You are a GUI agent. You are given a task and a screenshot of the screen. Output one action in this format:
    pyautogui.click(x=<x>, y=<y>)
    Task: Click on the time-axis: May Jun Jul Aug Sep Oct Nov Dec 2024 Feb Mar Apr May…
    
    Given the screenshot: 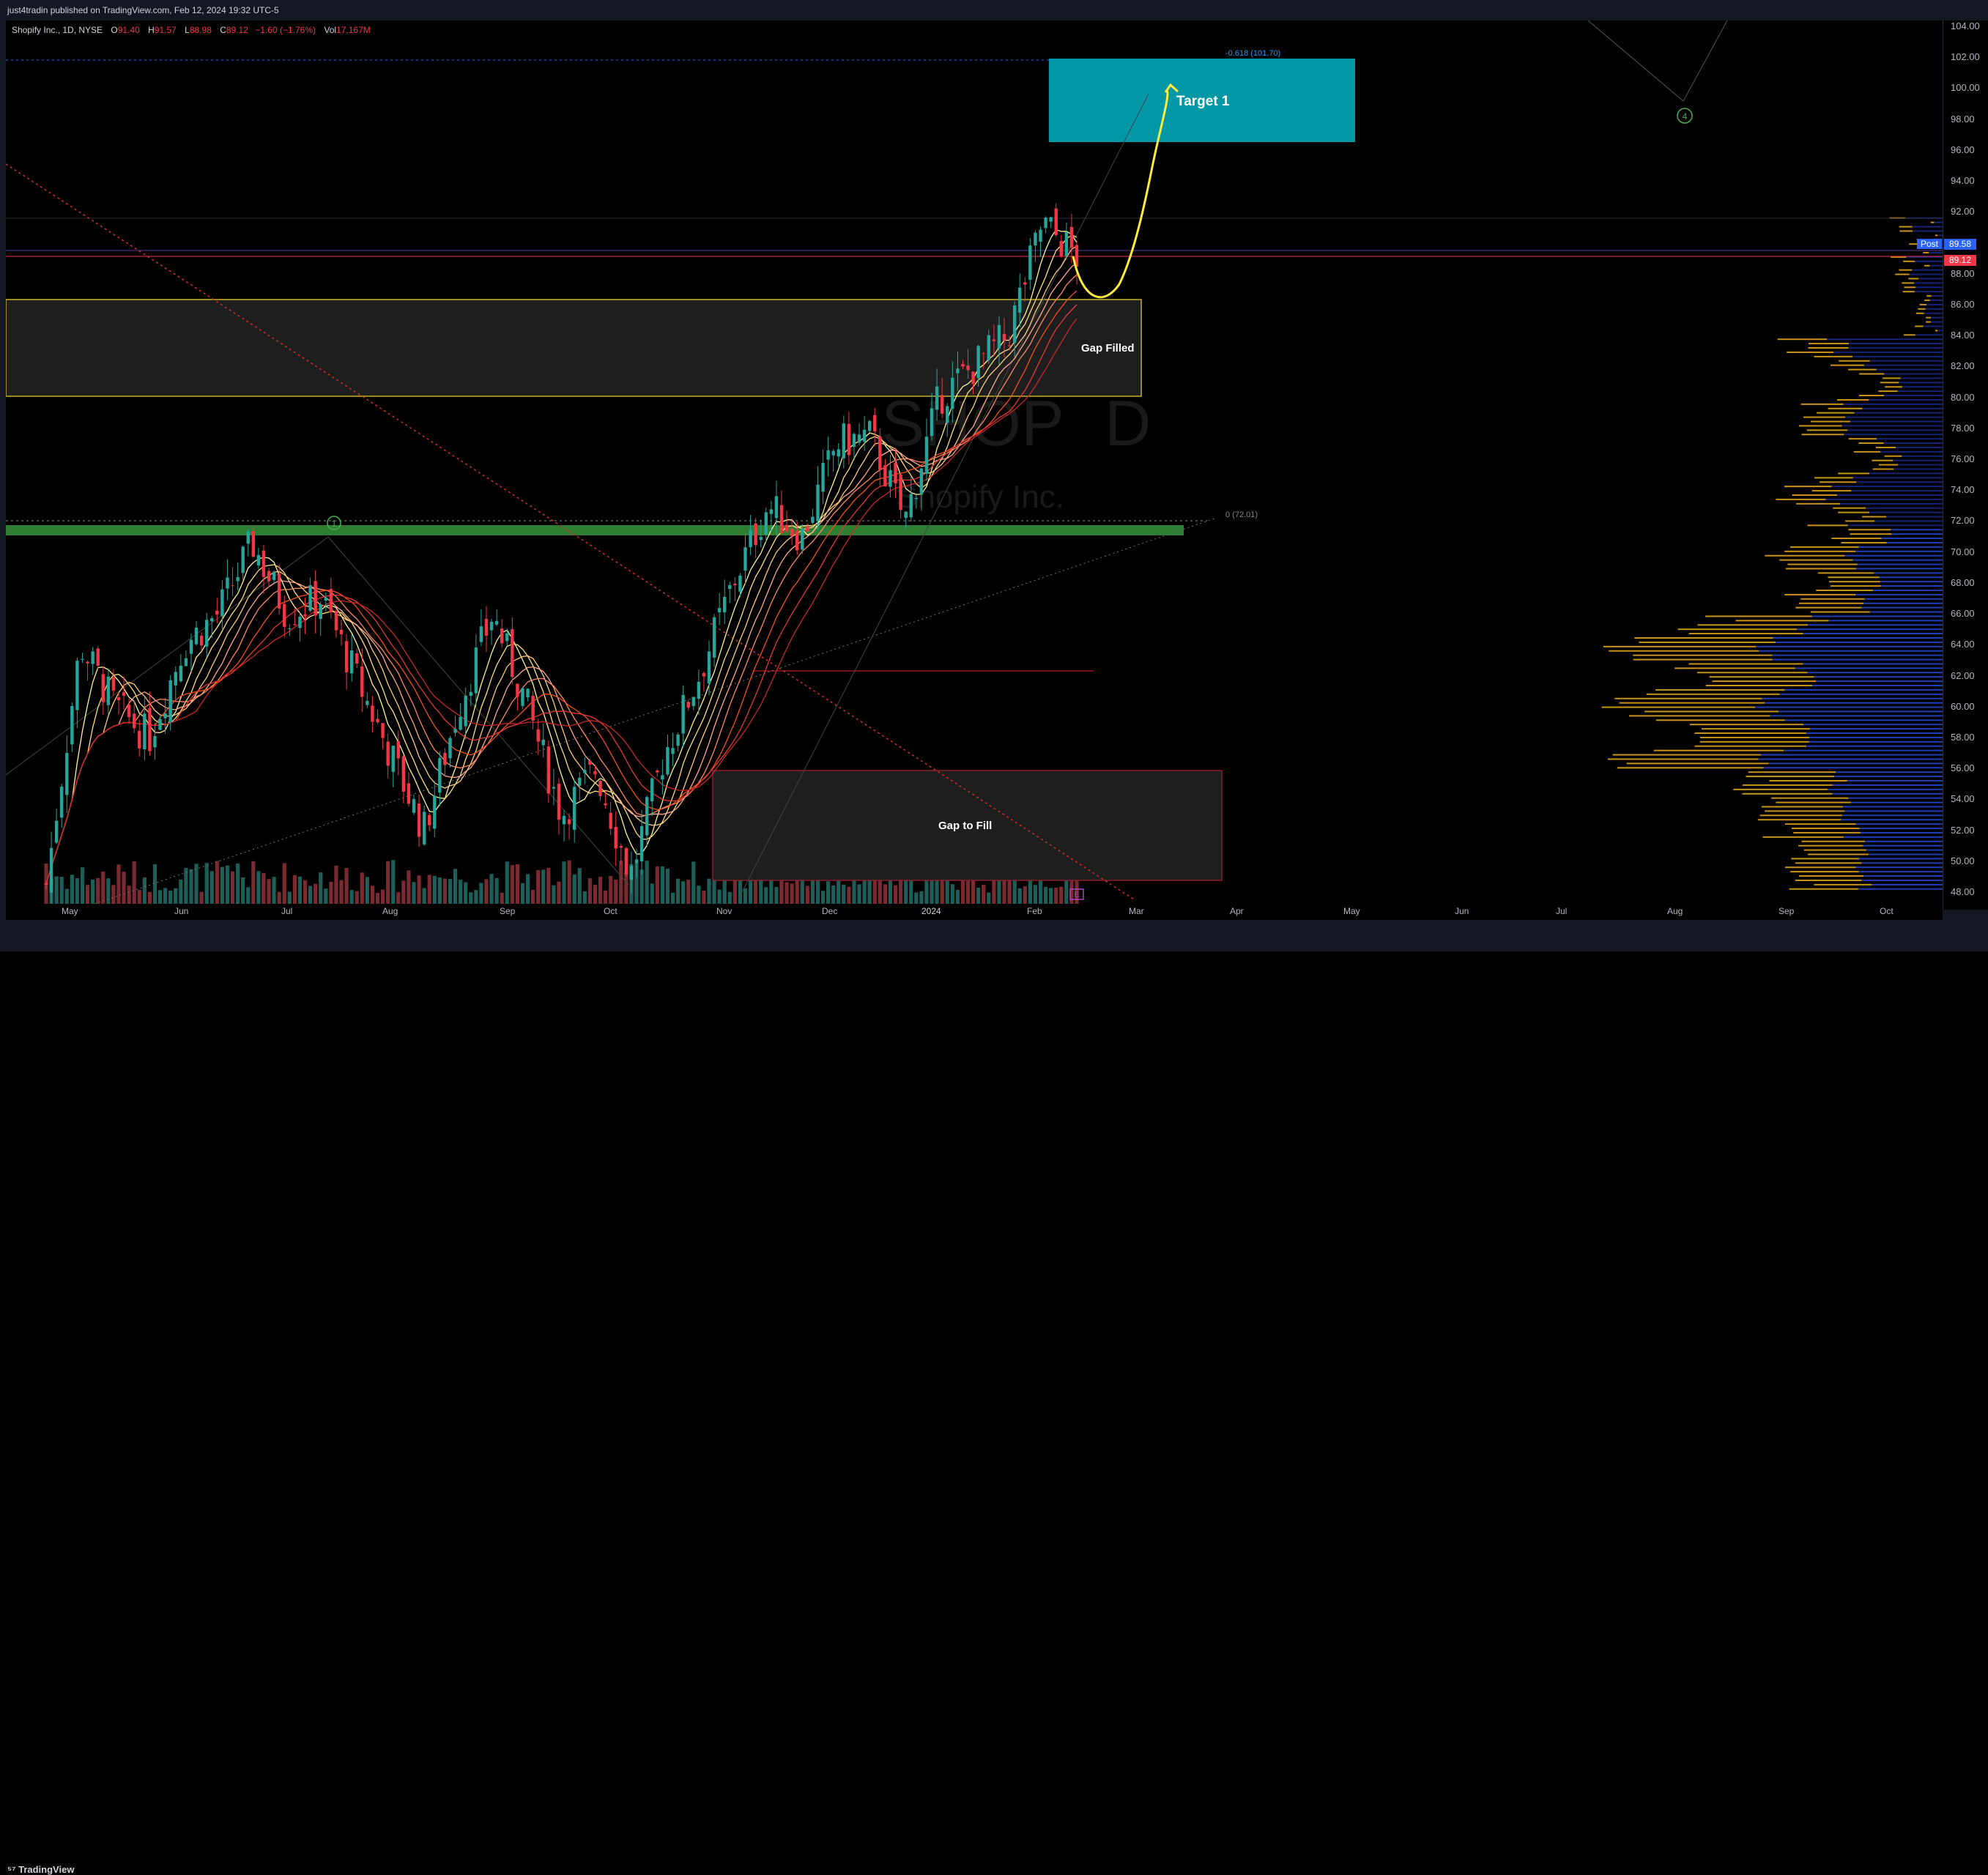 What is the action you would take?
    pyautogui.click(x=974, y=912)
    